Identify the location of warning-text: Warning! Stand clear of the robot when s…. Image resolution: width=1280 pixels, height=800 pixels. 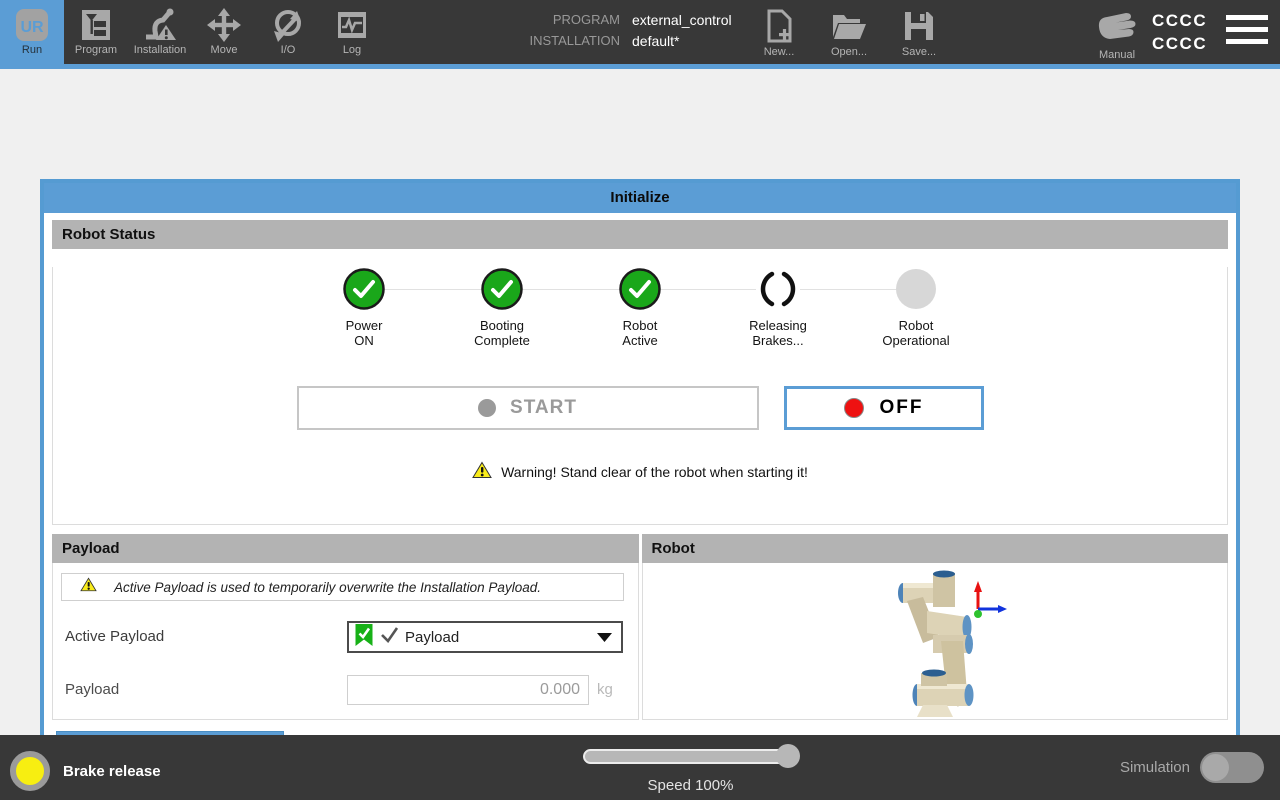
(654, 471).